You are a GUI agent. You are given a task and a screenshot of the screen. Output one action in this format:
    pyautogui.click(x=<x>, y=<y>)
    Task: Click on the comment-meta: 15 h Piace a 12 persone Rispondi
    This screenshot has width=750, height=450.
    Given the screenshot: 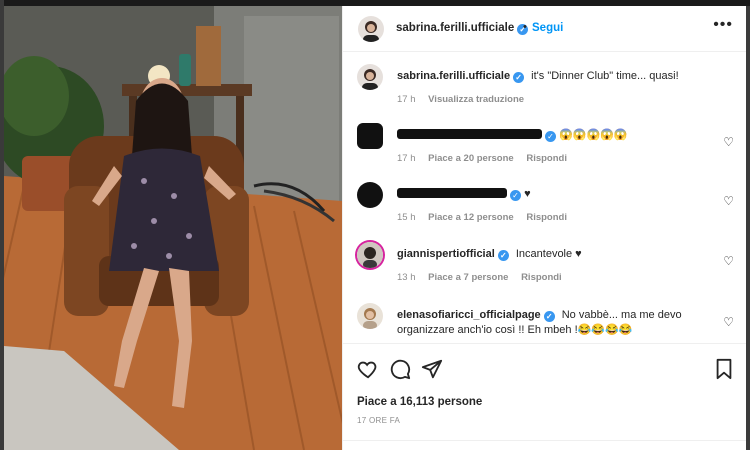 What is the action you would take?
    pyautogui.click(x=487, y=217)
    